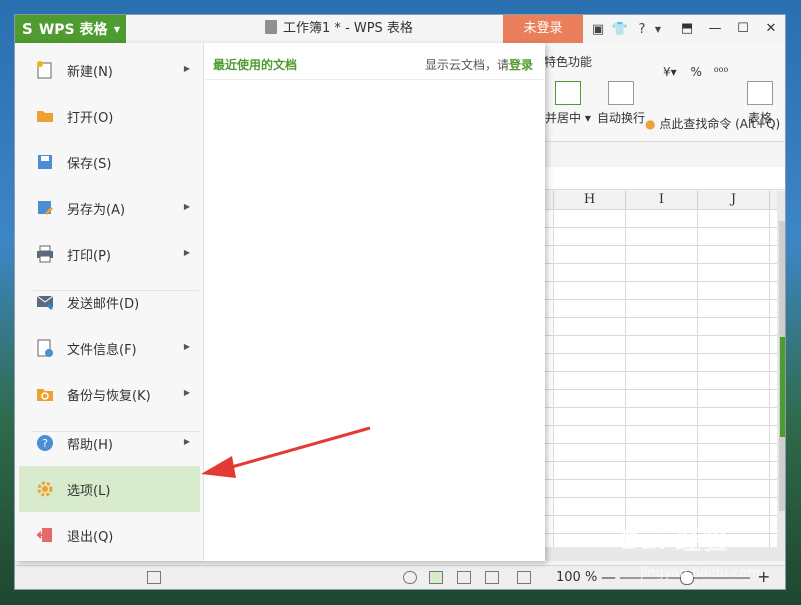 Image resolution: width=801 pixels, height=605 pixels. Describe the element at coordinates (89, 491) in the screenshot. I see `menu-item-label: 选项(L)` at that location.